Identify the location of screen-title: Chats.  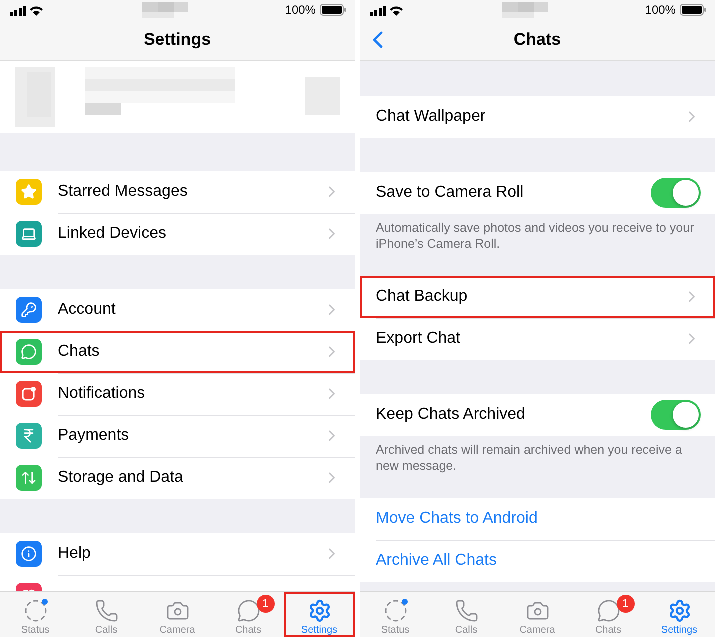
(537, 40).